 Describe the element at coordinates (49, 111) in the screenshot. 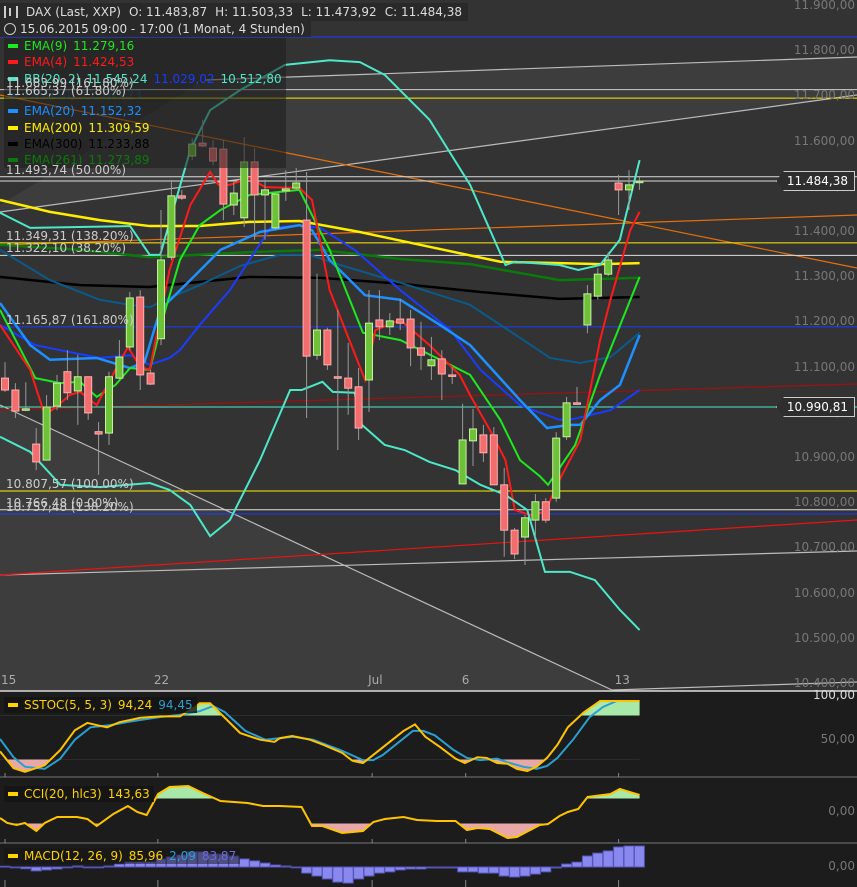

I see `legend-label: EMA(20)` at that location.